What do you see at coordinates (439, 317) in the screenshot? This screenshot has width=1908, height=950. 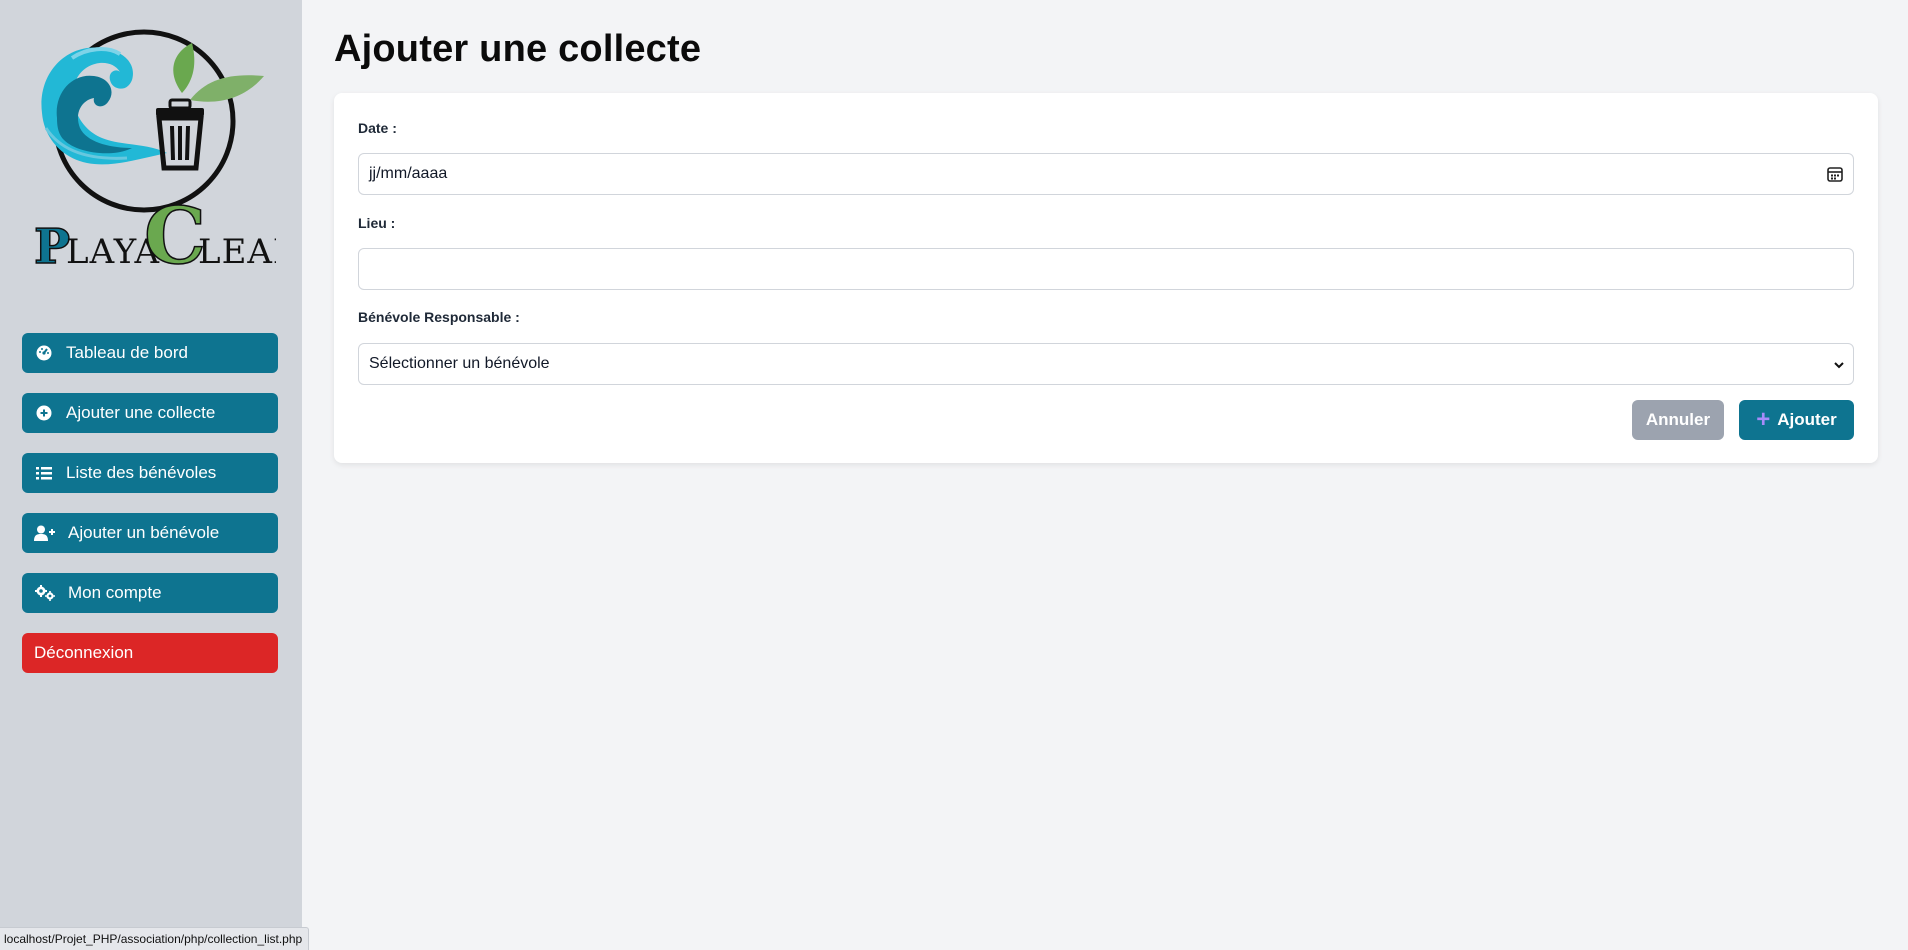 I see `benevole-label: Bénévole Responsable :` at bounding box center [439, 317].